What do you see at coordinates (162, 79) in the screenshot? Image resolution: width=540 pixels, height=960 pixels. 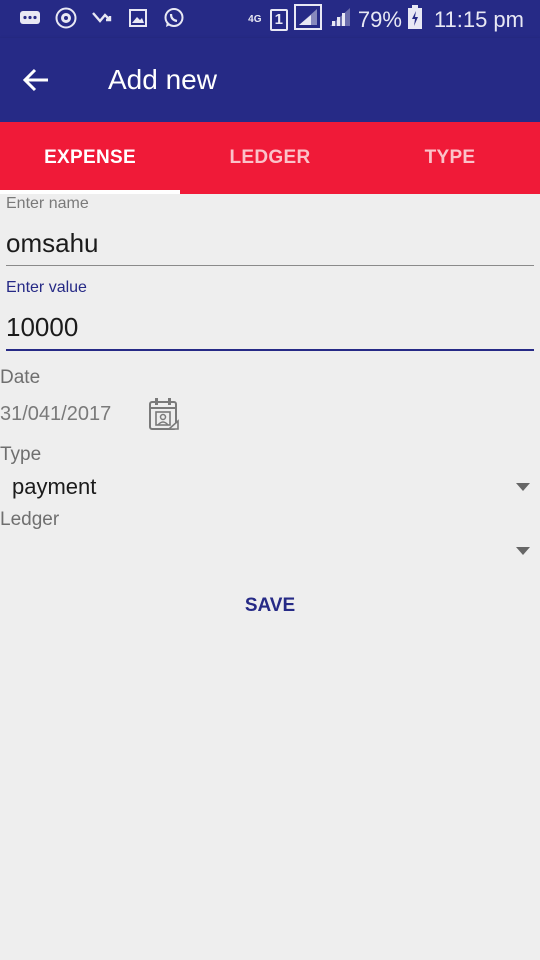 I see `page-title: Add new` at bounding box center [162, 79].